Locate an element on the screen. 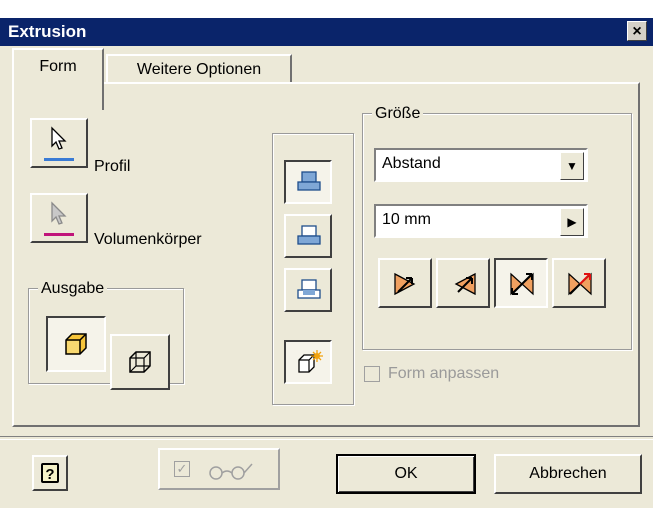 The width and height of the screenshot is (653, 508). footer-separator is located at coordinates (326, 438).